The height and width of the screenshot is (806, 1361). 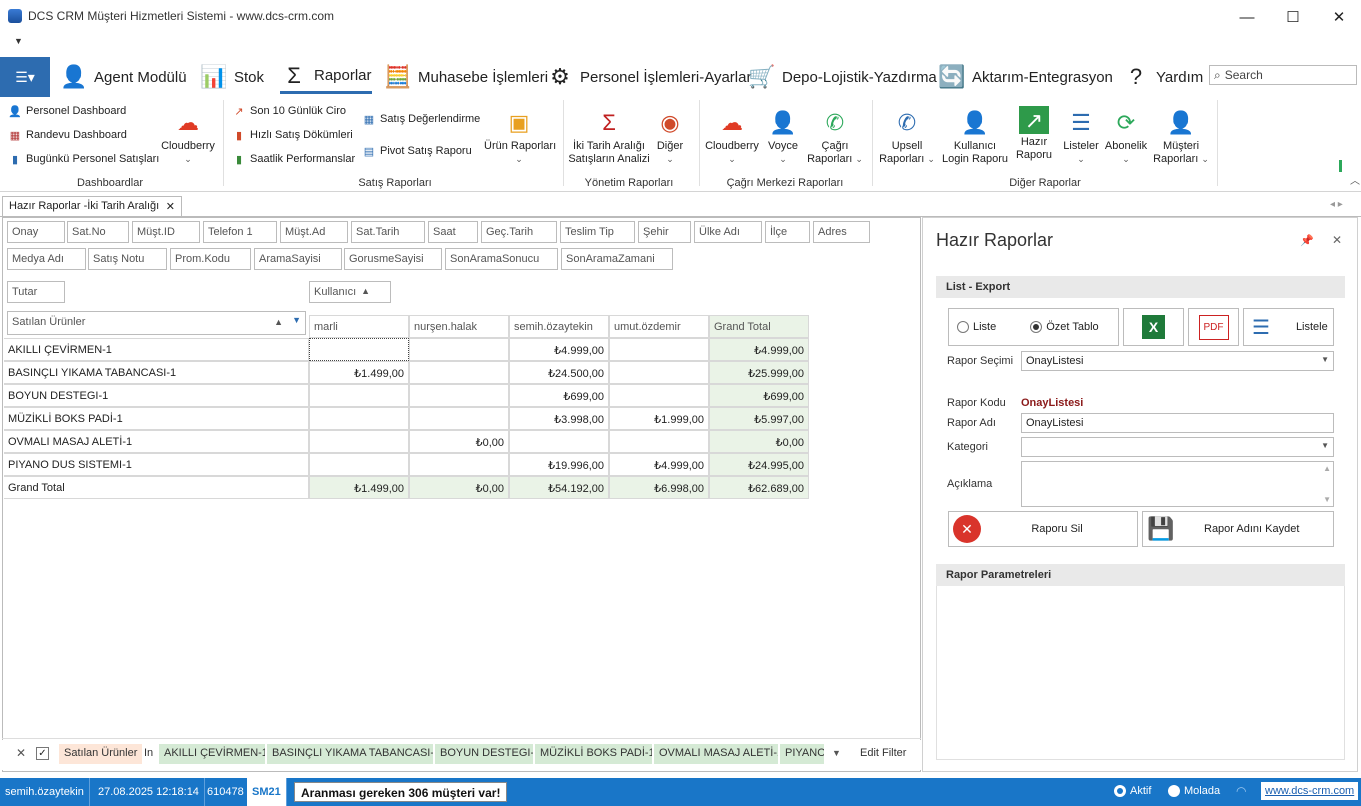 What do you see at coordinates (1081, 136) in the screenshot?
I see `listeler-button: ☰ Listeler ⌄` at bounding box center [1081, 136].